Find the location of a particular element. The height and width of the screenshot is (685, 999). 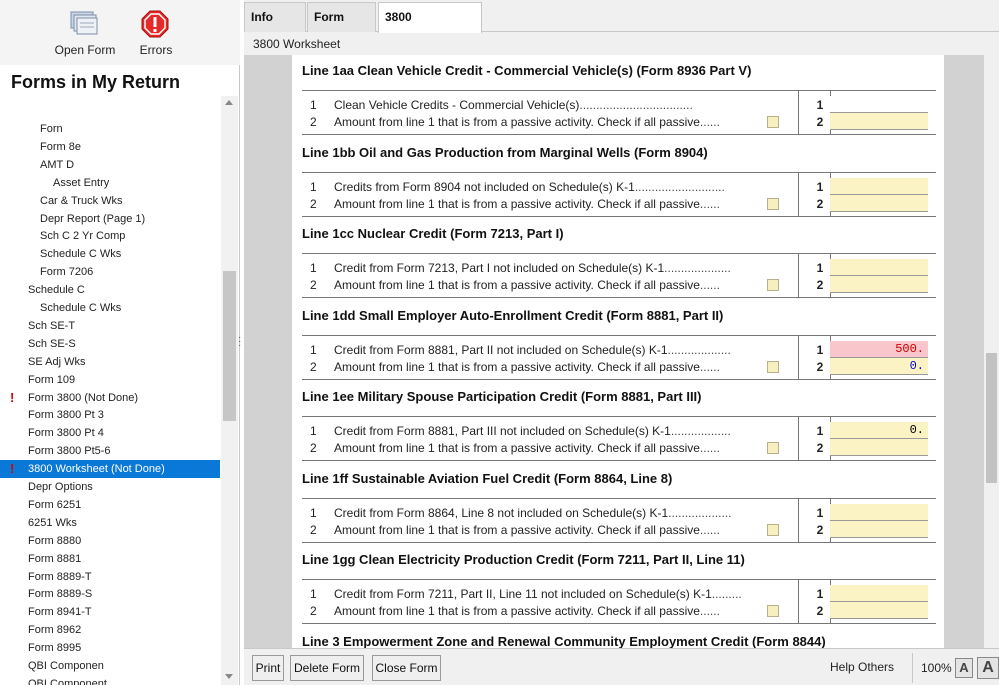

help-others-link: Help Others is located at coordinates (862, 667).